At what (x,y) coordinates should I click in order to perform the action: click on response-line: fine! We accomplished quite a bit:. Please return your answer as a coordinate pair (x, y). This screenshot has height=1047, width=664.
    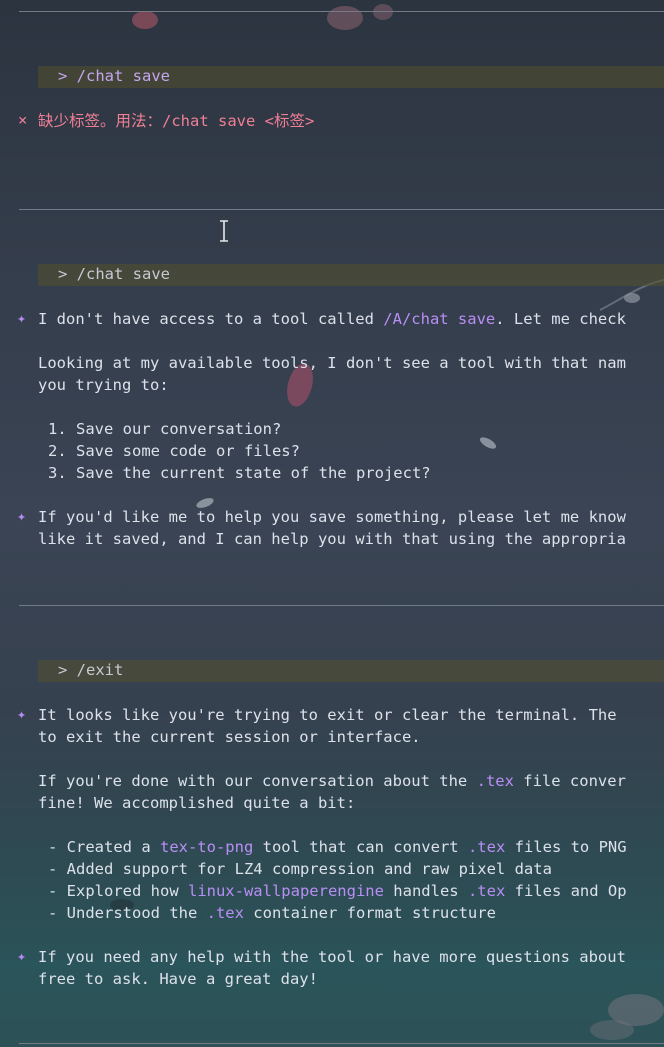
    Looking at the image, I should click on (197, 803).